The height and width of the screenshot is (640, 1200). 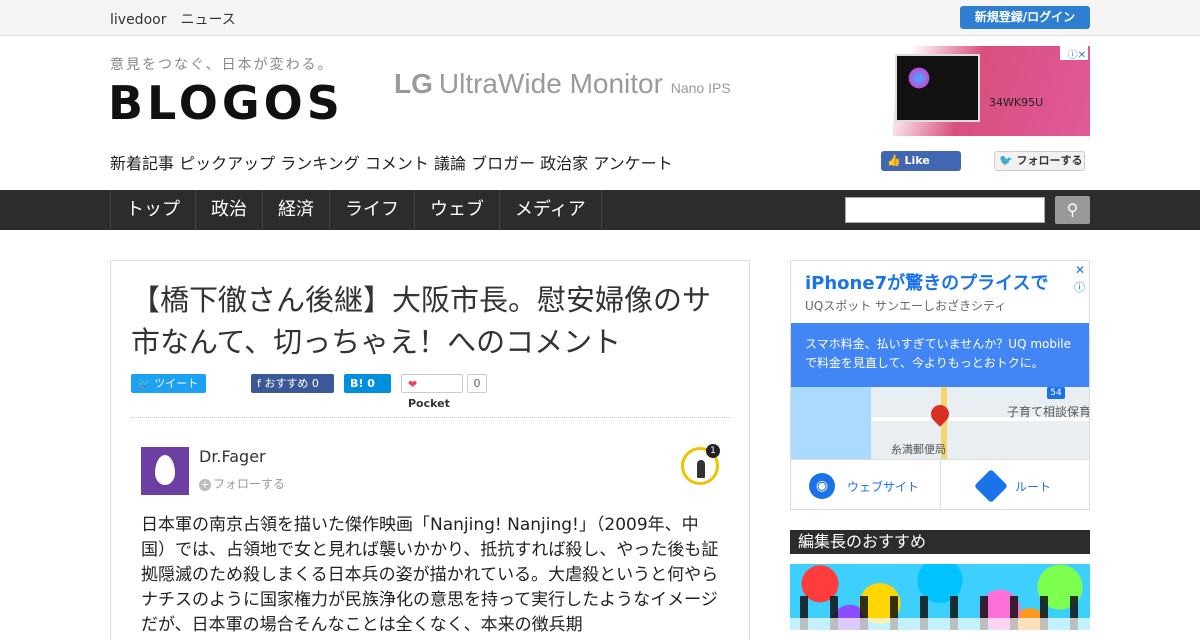 I want to click on site-tagline: 意見をつなぐ、日本が変わる。, so click(x=222, y=65).